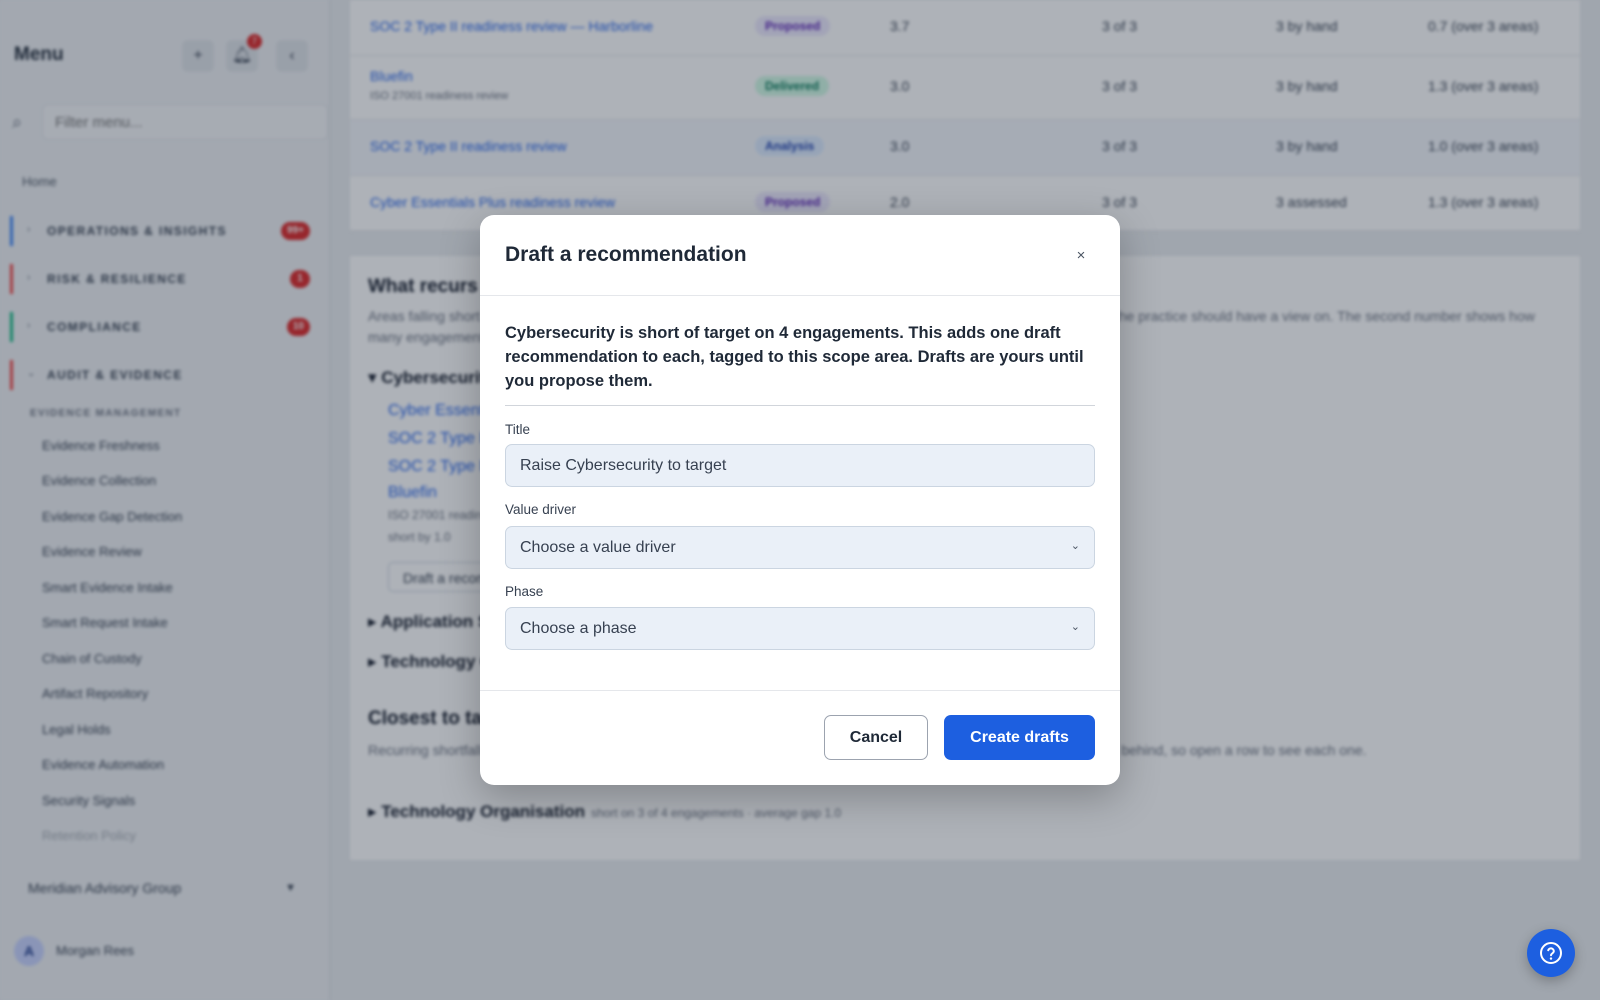 The height and width of the screenshot is (1000, 1600). Describe the element at coordinates (800, 737) in the screenshot. I see `dialog-footer: Cancel Create drafts` at that location.